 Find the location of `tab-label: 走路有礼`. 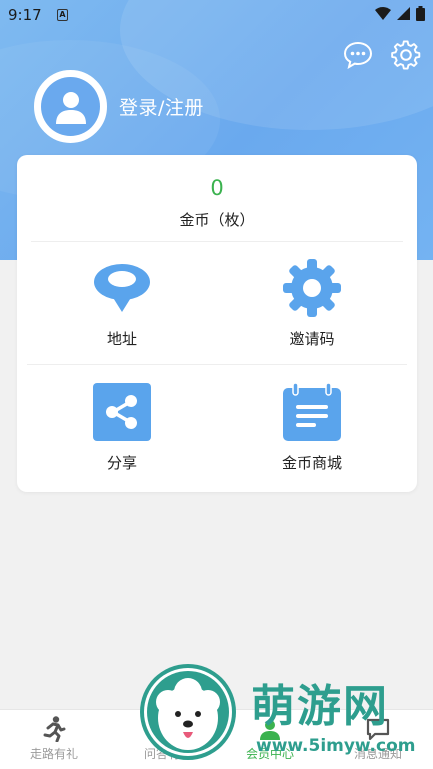

tab-label: 走路有礼 is located at coordinates (53, 754).